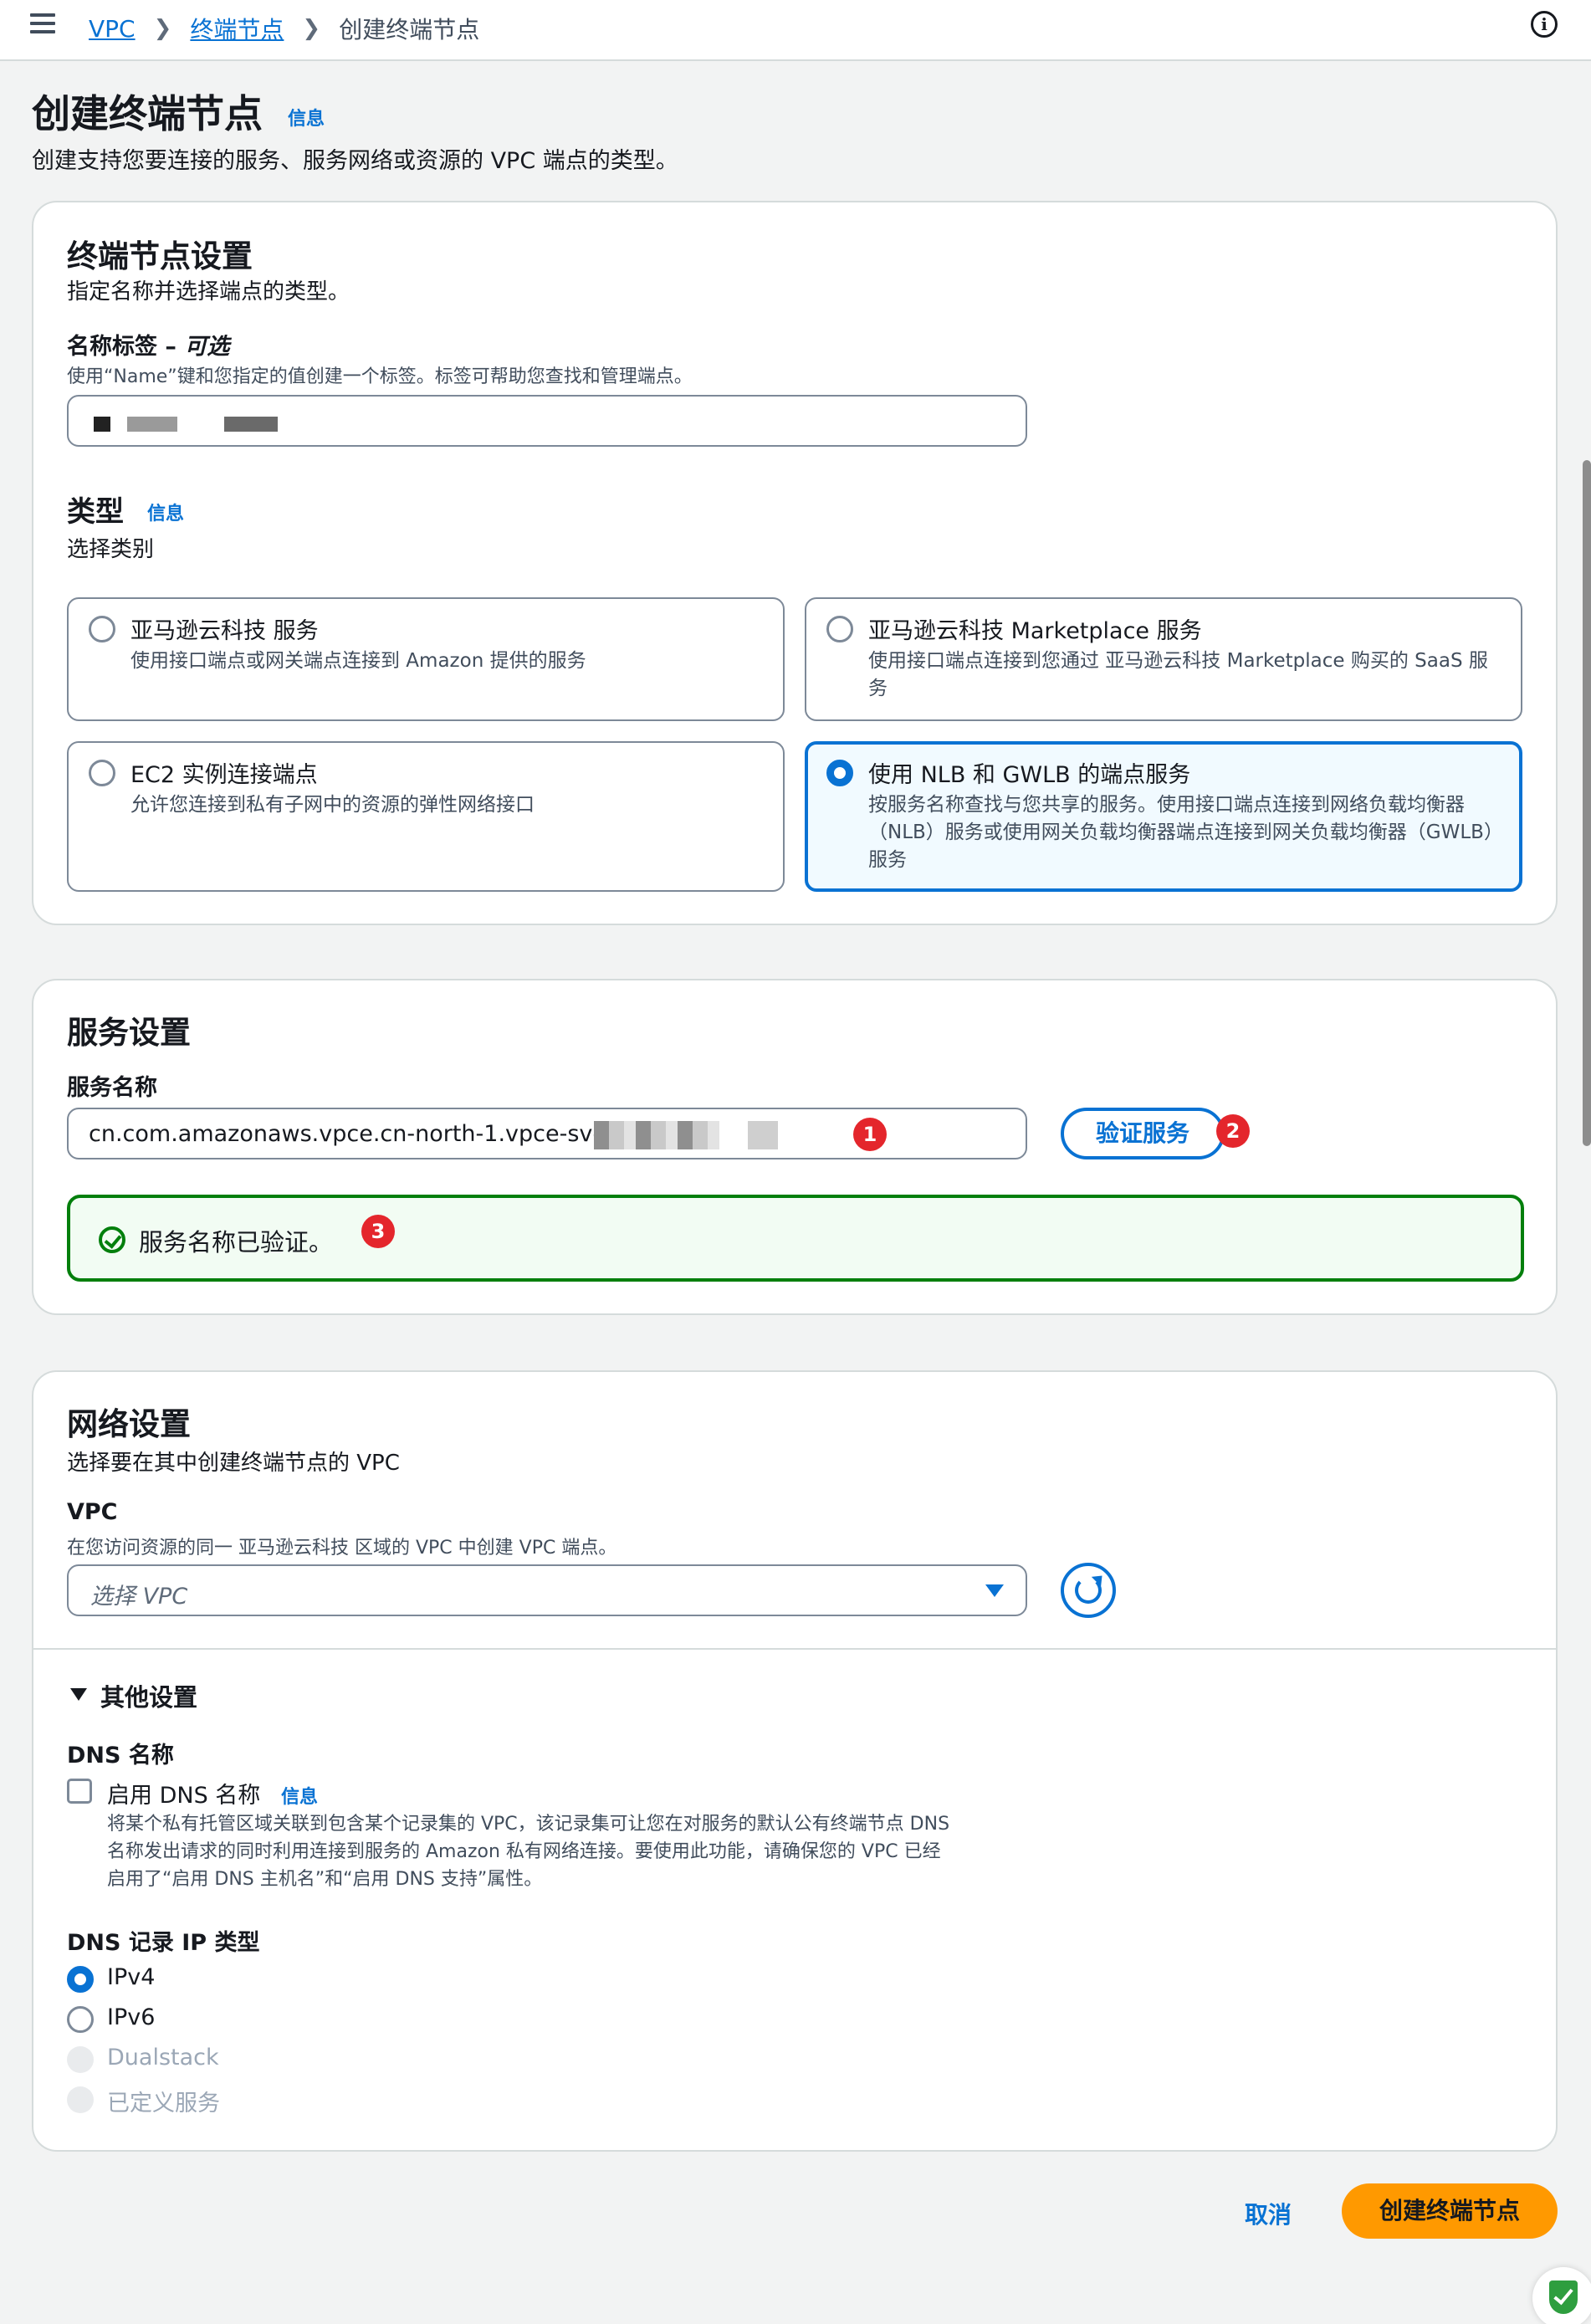 The image size is (1591, 2324). I want to click on tile-title: 亚马逊云科技 服务, so click(224, 631).